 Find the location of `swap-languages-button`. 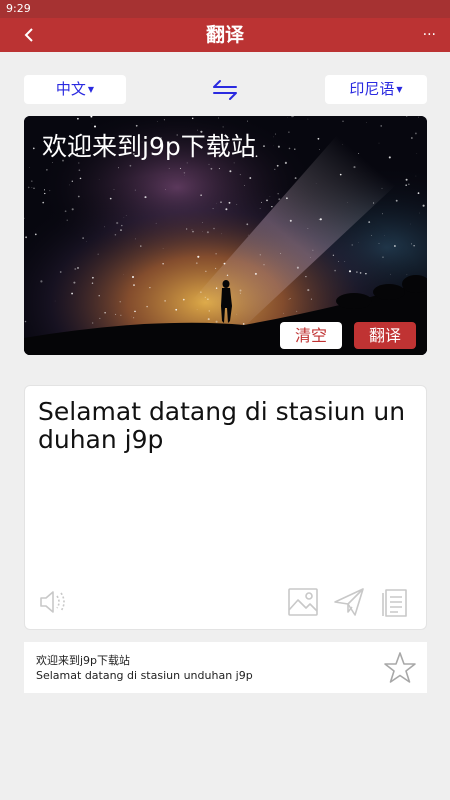

swap-languages-button is located at coordinates (225, 90).